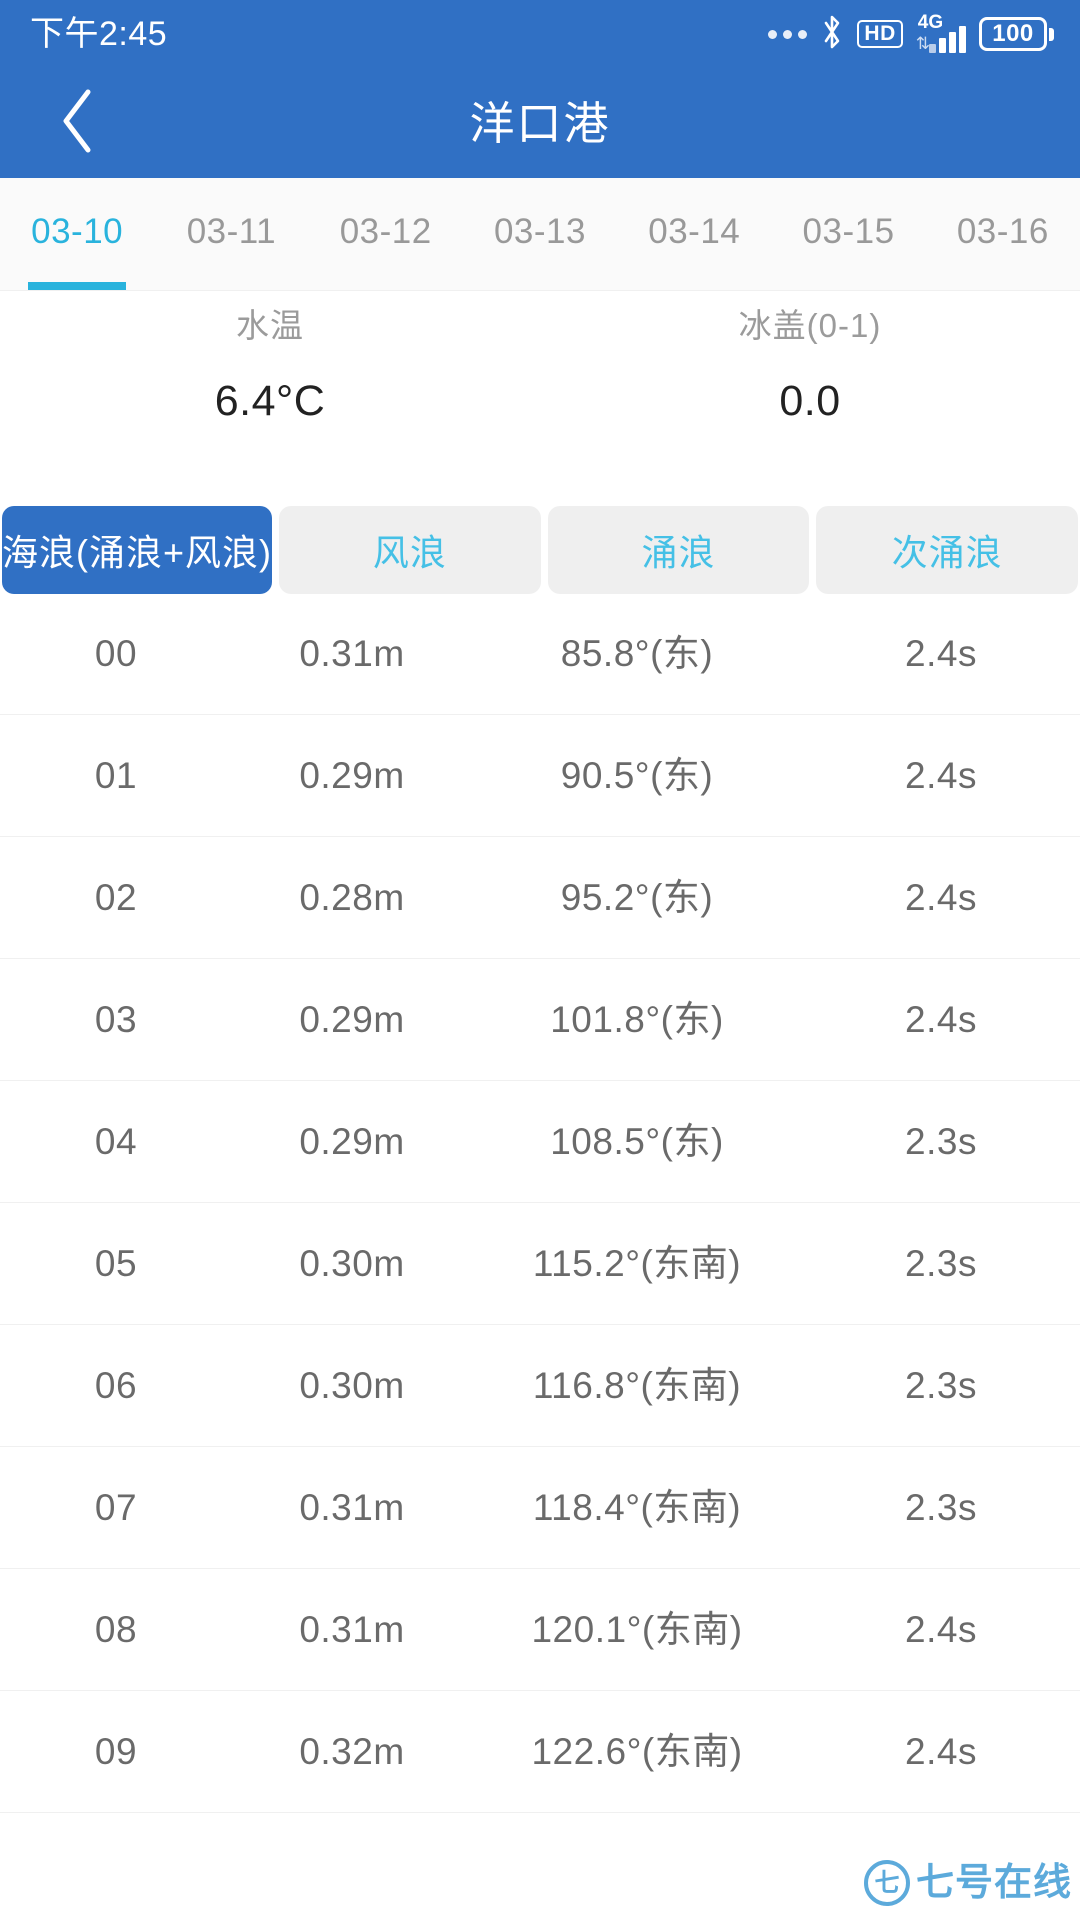  I want to click on summary-metrics: 水温 6.4°C 冰盖(0-1) 0.0, so click(540, 371).